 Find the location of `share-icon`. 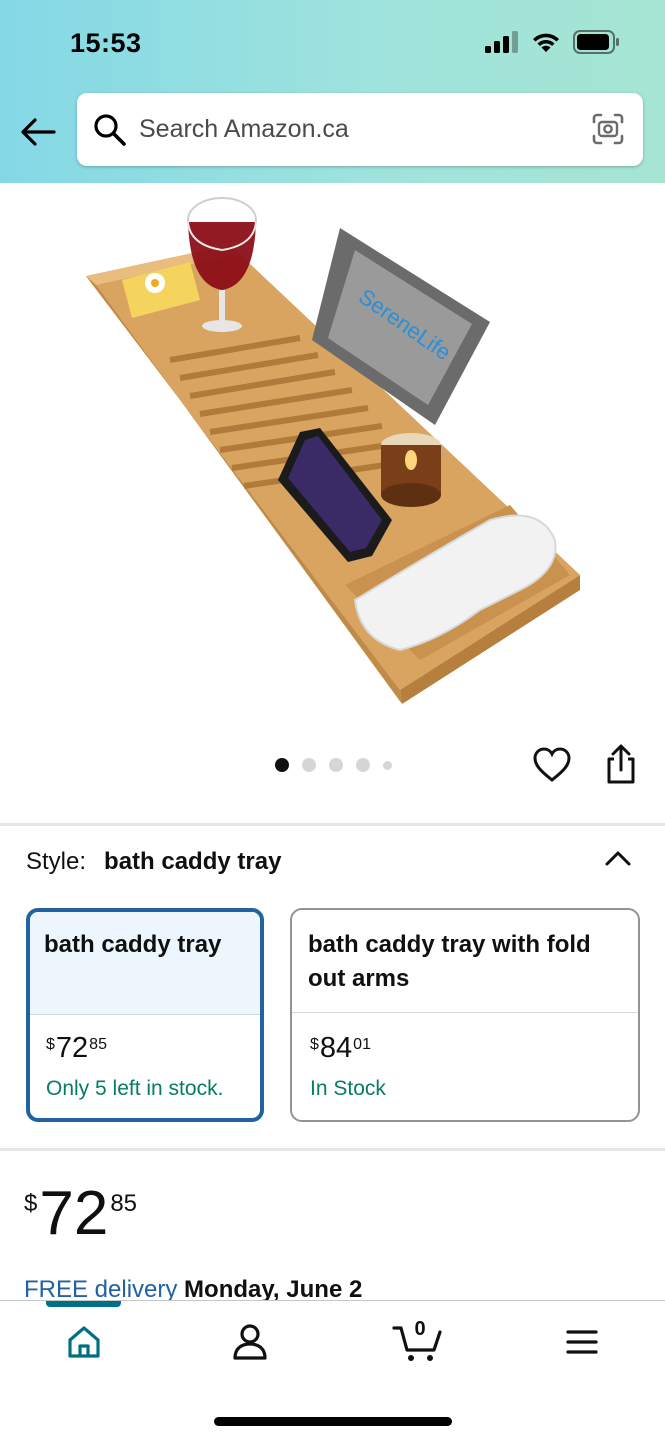

share-icon is located at coordinates (621, 764).